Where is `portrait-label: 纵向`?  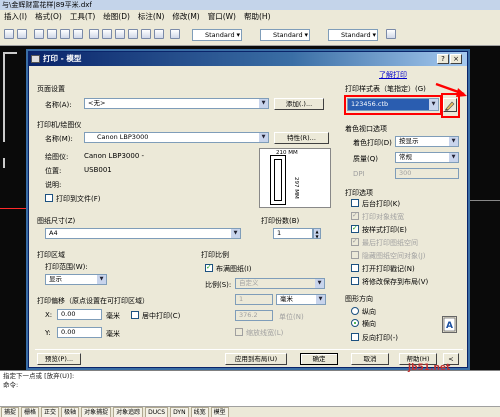
portrait-label: 纵向 is located at coordinates (369, 312).